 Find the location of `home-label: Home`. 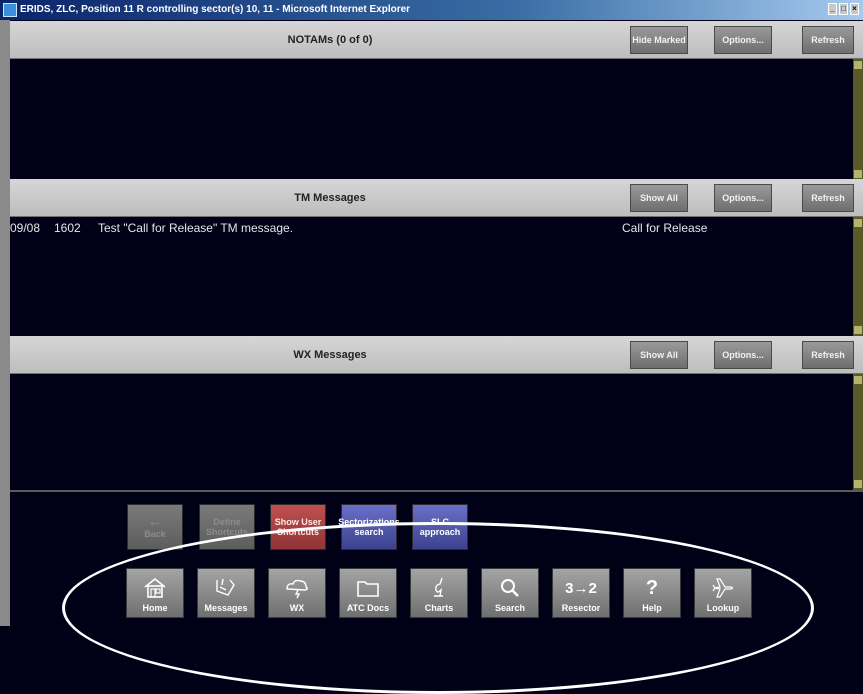

home-label: Home is located at coordinates (155, 608).